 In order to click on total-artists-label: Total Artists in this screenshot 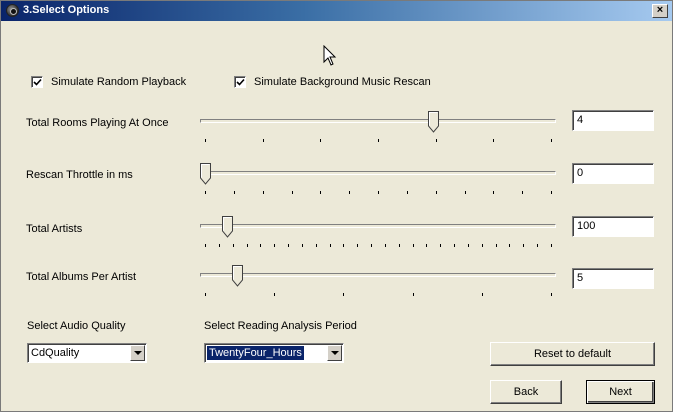, I will do `click(54, 229)`.